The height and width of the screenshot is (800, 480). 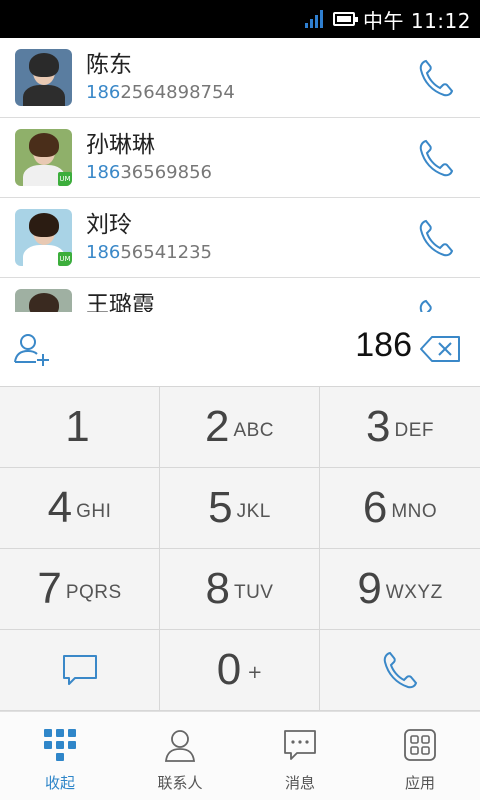 I want to click on add-contact-button, so click(x=32, y=350).